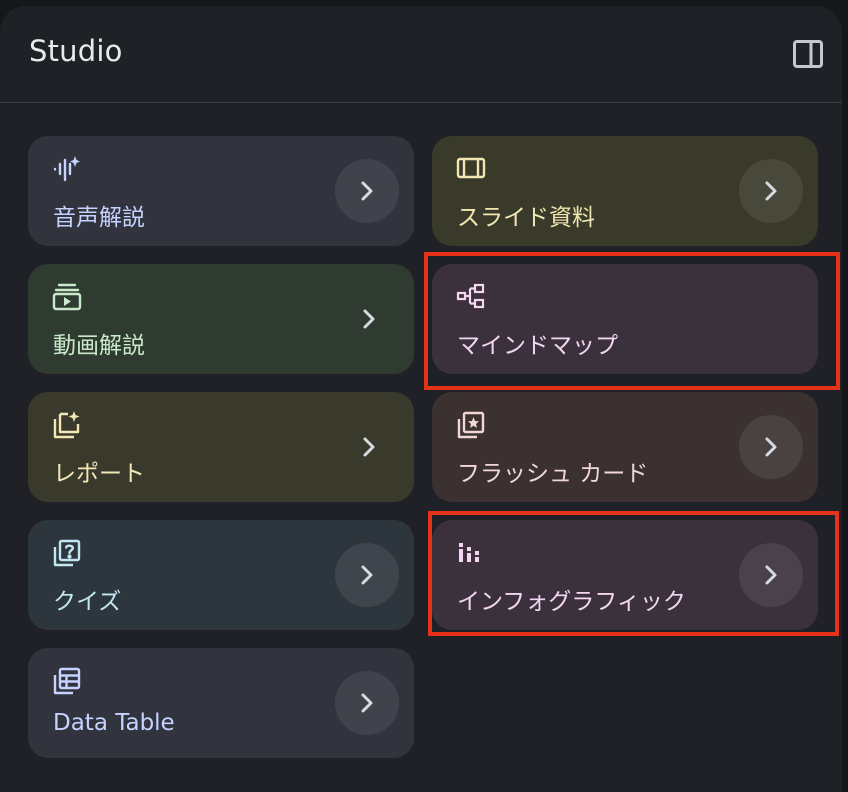 The image size is (848, 792). What do you see at coordinates (114, 723) in the screenshot?
I see `card-label-data-table: Data Table` at bounding box center [114, 723].